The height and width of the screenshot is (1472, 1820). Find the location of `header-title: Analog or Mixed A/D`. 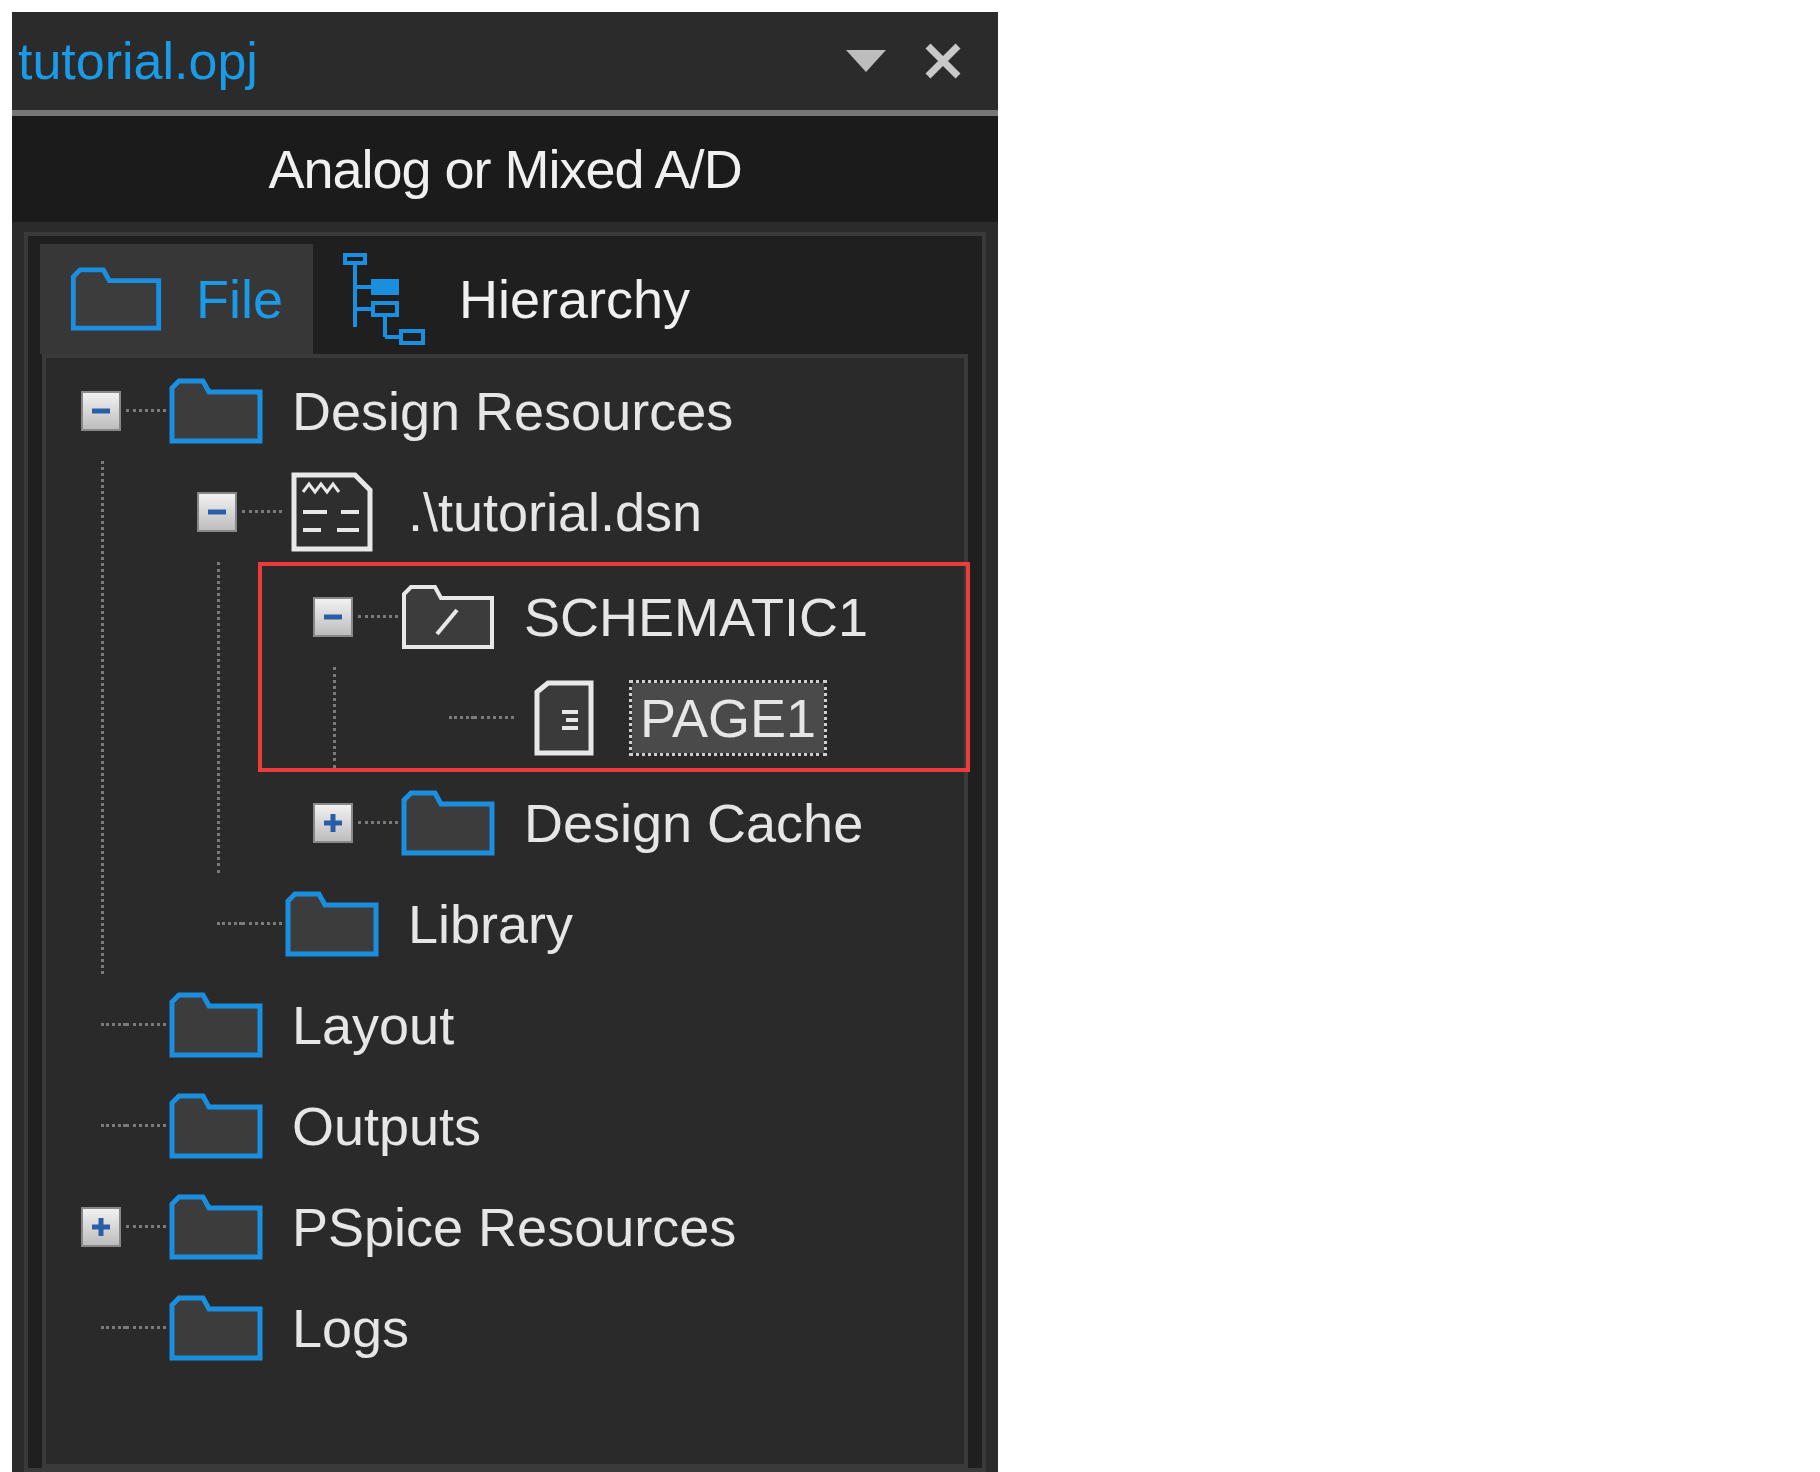

header-title: Analog or Mixed A/D is located at coordinates (505, 169).